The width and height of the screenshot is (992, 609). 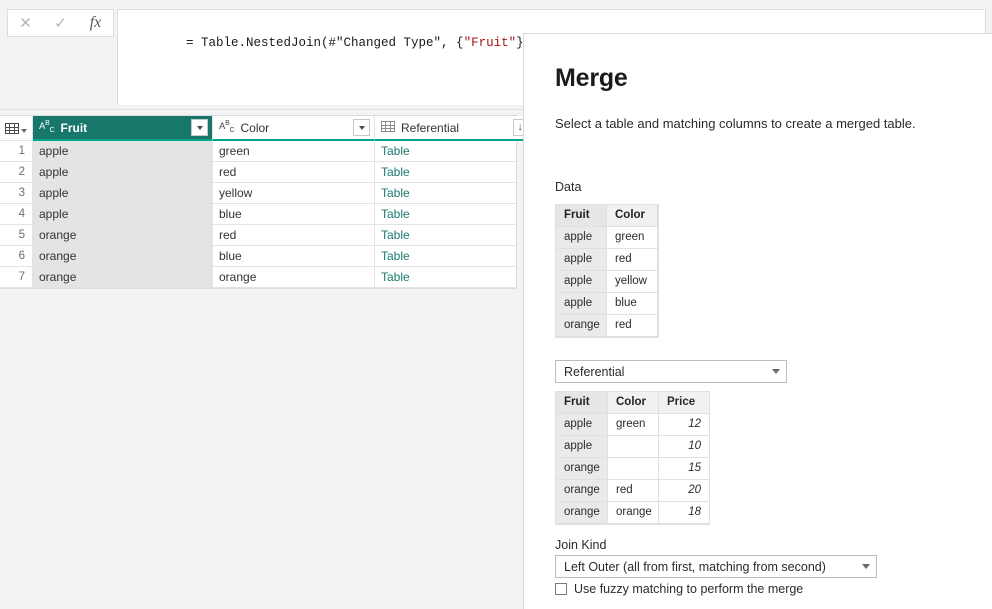 I want to click on column-header-referential: Referential ↓↑, so click(x=449, y=128).